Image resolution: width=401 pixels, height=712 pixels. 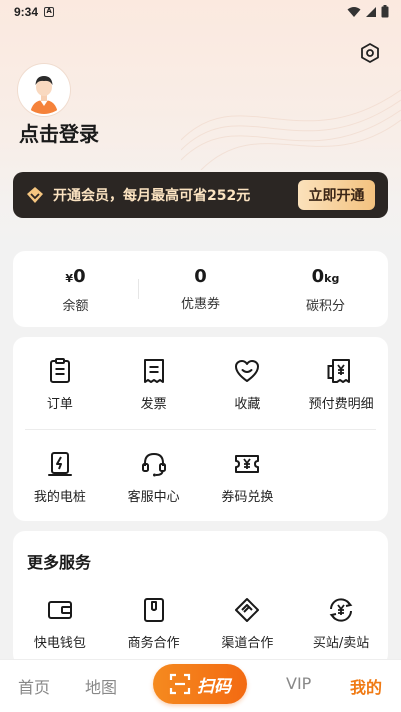 I want to click on tab-mine: 我的, so click(x=366, y=686).